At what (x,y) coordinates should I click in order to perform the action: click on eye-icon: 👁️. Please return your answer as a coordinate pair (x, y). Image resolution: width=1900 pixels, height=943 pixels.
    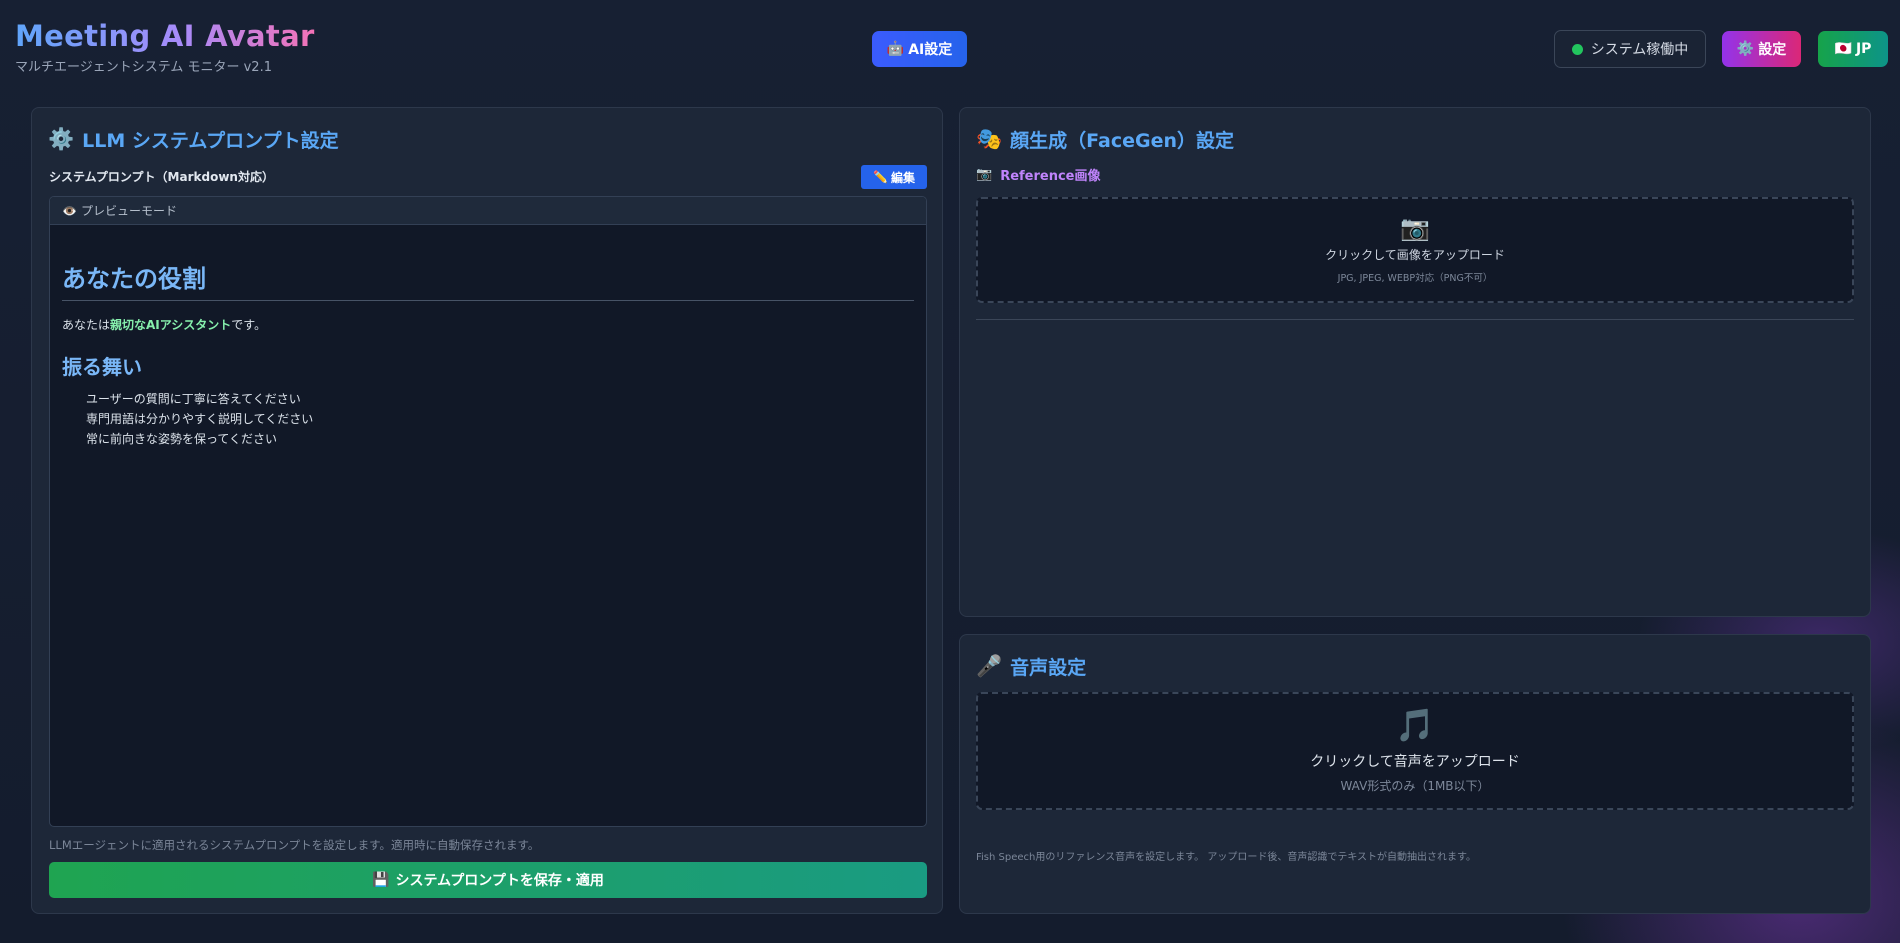
    Looking at the image, I should click on (69, 210).